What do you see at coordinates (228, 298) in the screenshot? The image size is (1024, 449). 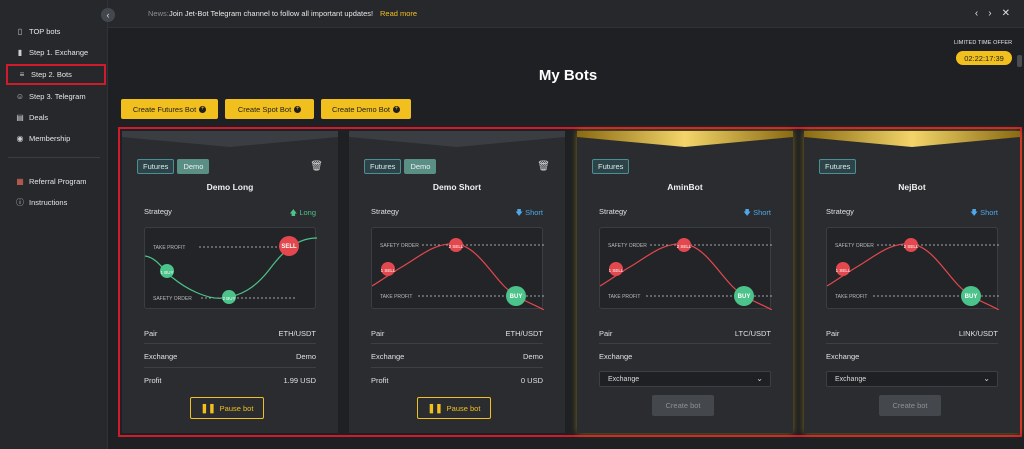 I see `marker-buy-2: 2 BUY` at bounding box center [228, 298].